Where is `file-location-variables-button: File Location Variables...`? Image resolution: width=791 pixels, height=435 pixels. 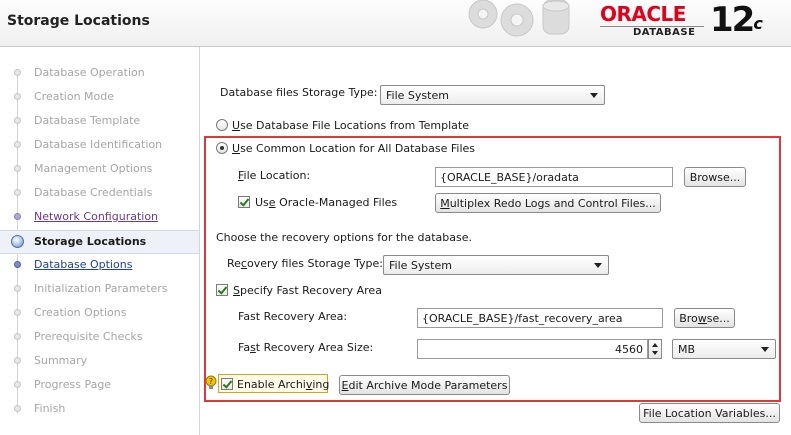 file-location-variables-button: File Location Variables... is located at coordinates (709, 413).